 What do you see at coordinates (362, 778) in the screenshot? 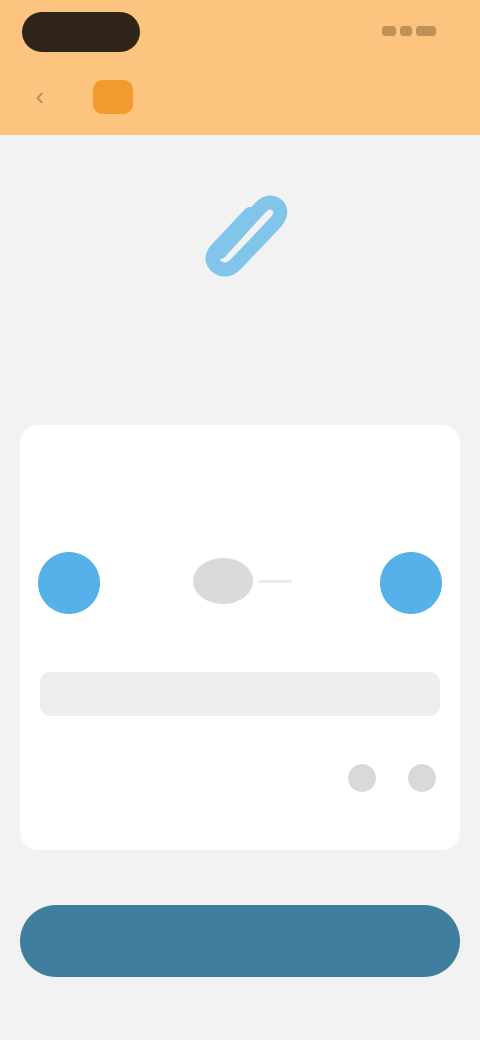
I see `option-icon-left` at bounding box center [362, 778].